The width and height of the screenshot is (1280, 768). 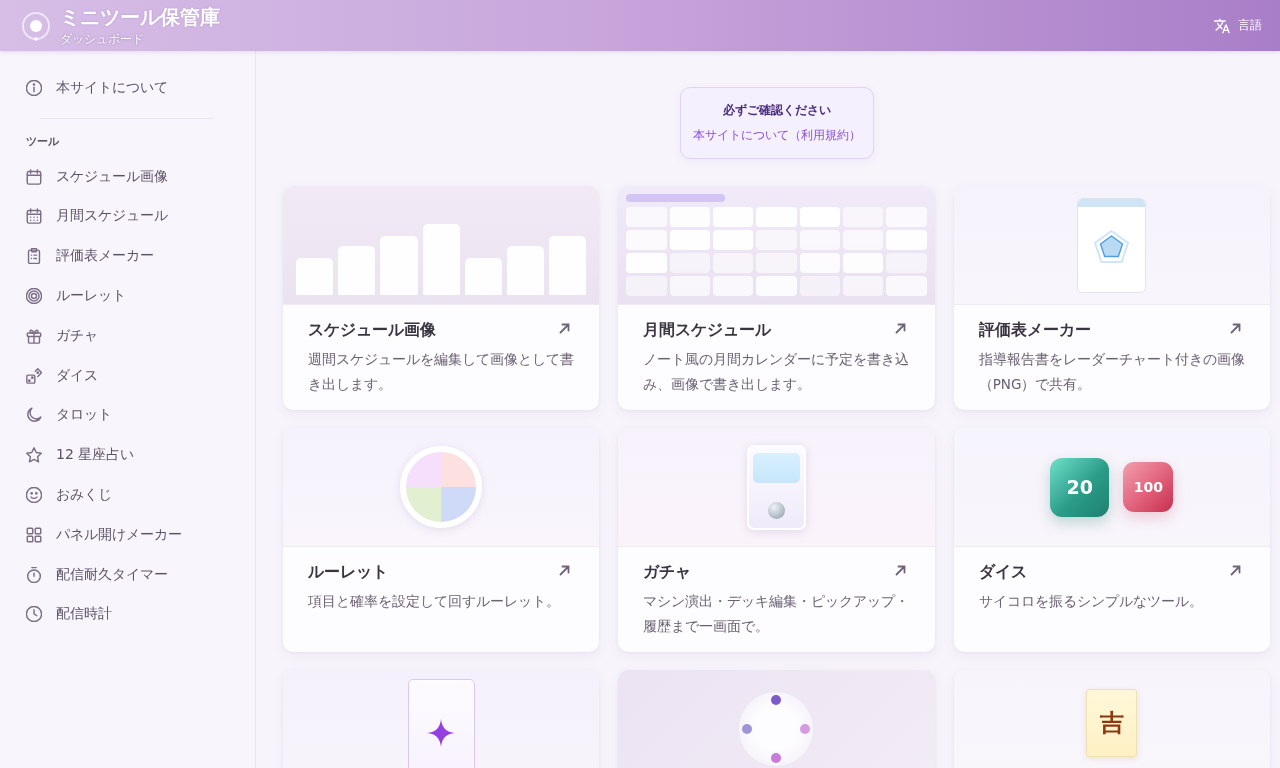 I want to click on calendar-icon, so click(x=34, y=176).